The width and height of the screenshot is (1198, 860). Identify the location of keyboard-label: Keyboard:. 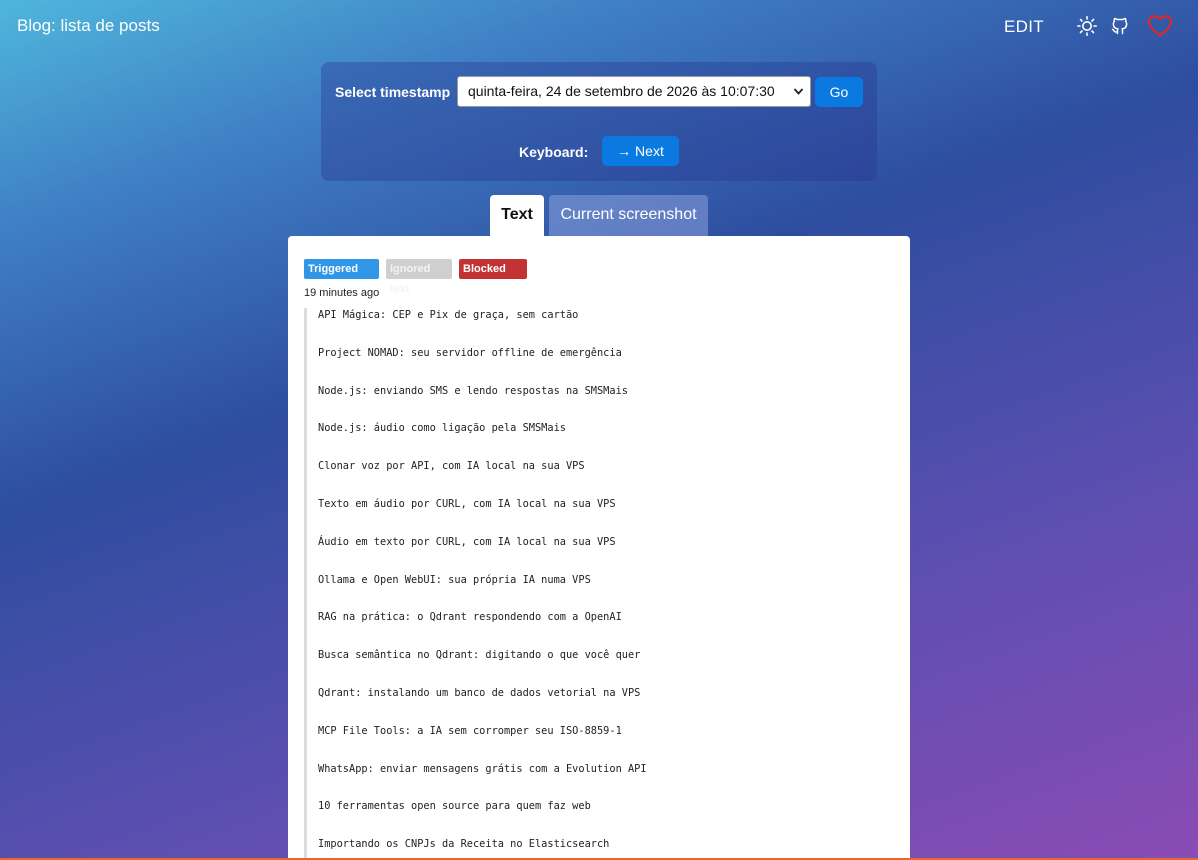
(554, 152).